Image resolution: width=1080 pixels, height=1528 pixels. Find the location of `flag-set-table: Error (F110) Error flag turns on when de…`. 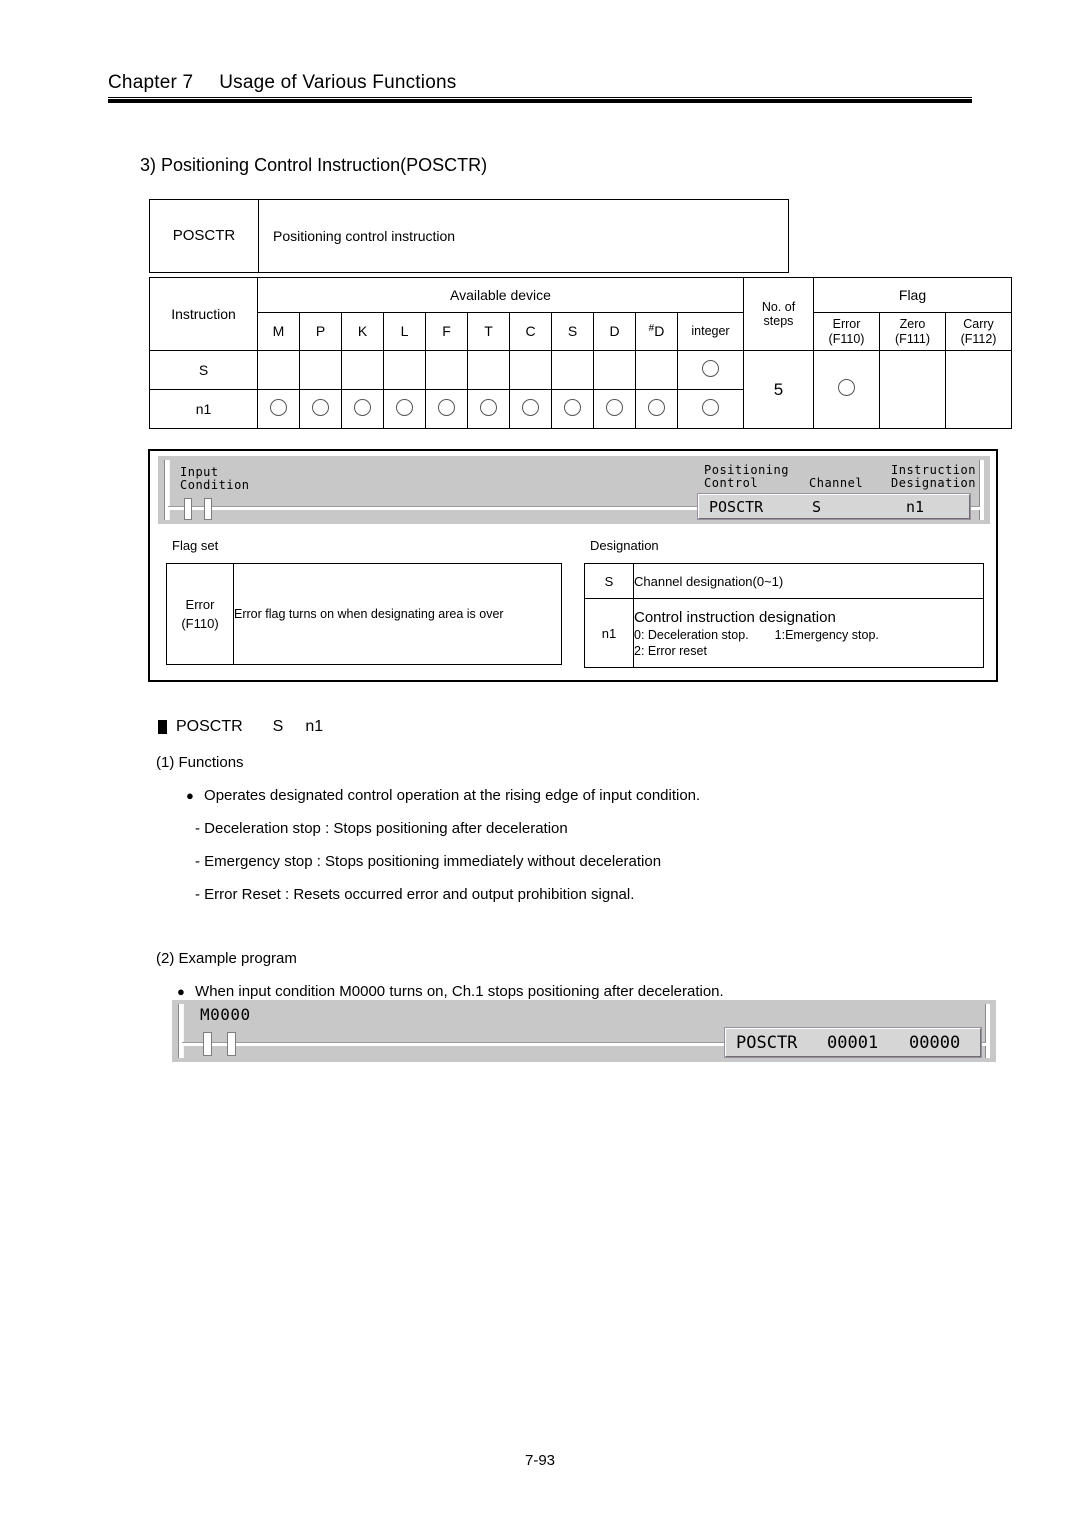

flag-set-table: Error (F110) Error flag turns on when de… is located at coordinates (364, 614).